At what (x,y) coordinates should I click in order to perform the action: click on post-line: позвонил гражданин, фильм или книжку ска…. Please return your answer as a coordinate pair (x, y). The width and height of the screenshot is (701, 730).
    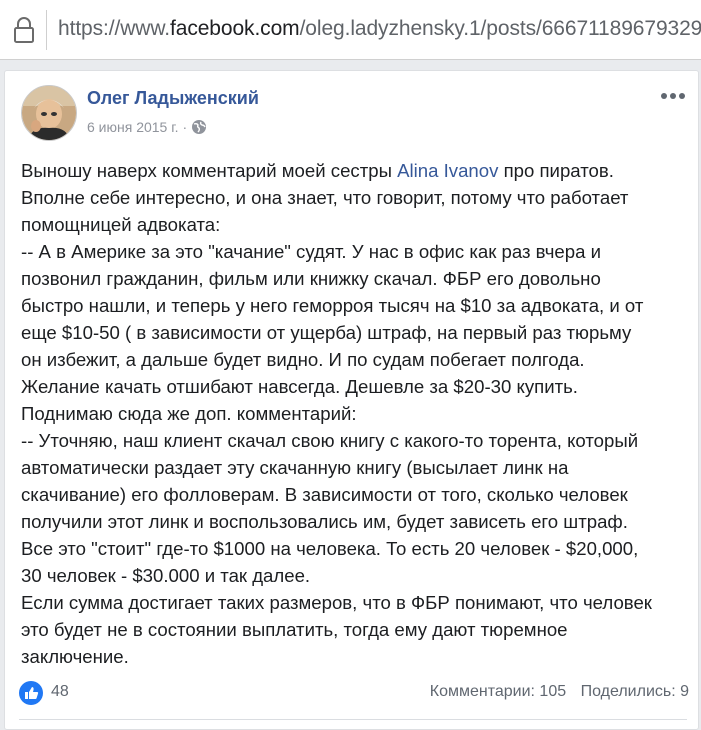
    Looking at the image, I should click on (311, 278).